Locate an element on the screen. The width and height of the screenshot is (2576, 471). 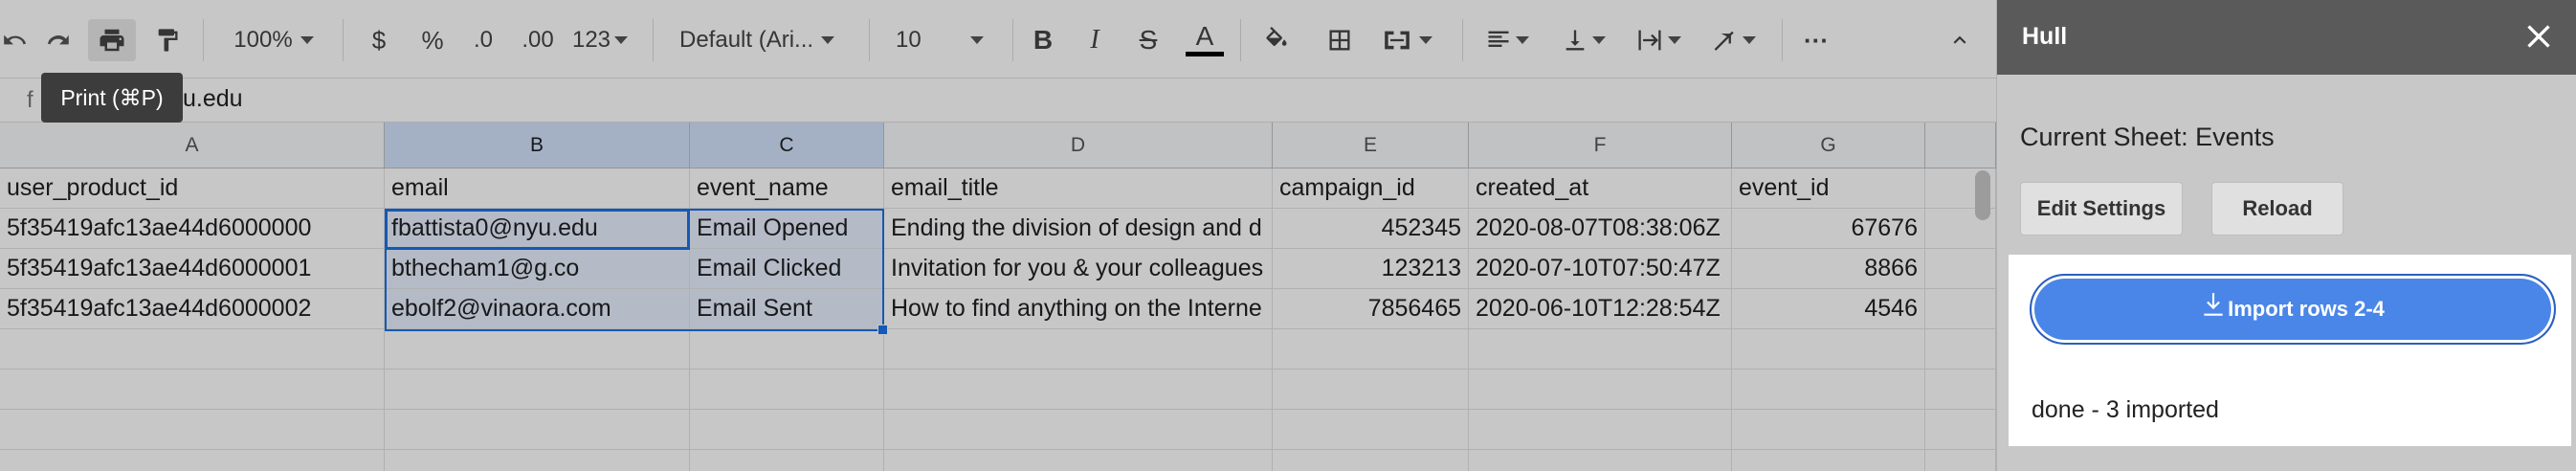
strikethrough-button: S is located at coordinates (1148, 40).